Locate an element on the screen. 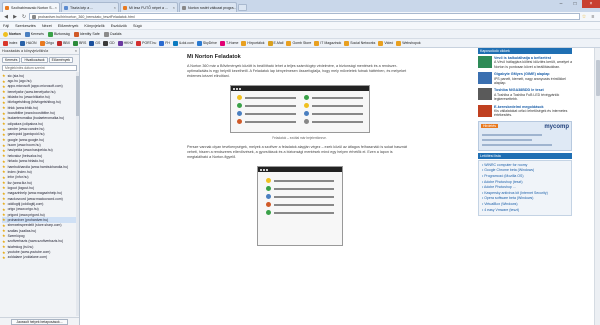 The height and width of the screenshot is (325, 600). bookmark-item: IT Magazinok is located at coordinates (327, 43).